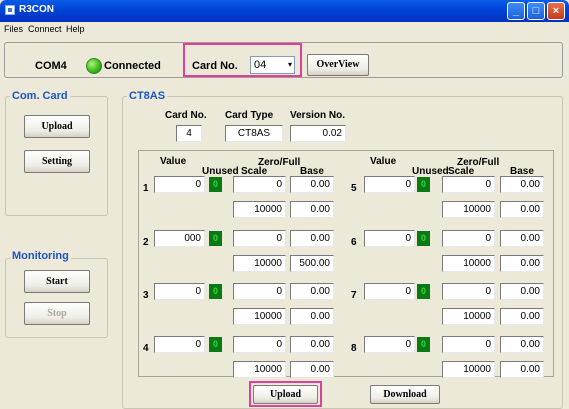  What do you see at coordinates (260, 65) in the screenshot?
I see `card-no-value: 04` at bounding box center [260, 65].